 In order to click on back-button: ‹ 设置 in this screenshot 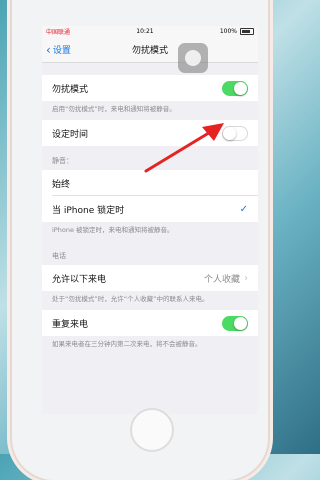, I will do `click(58, 49)`.